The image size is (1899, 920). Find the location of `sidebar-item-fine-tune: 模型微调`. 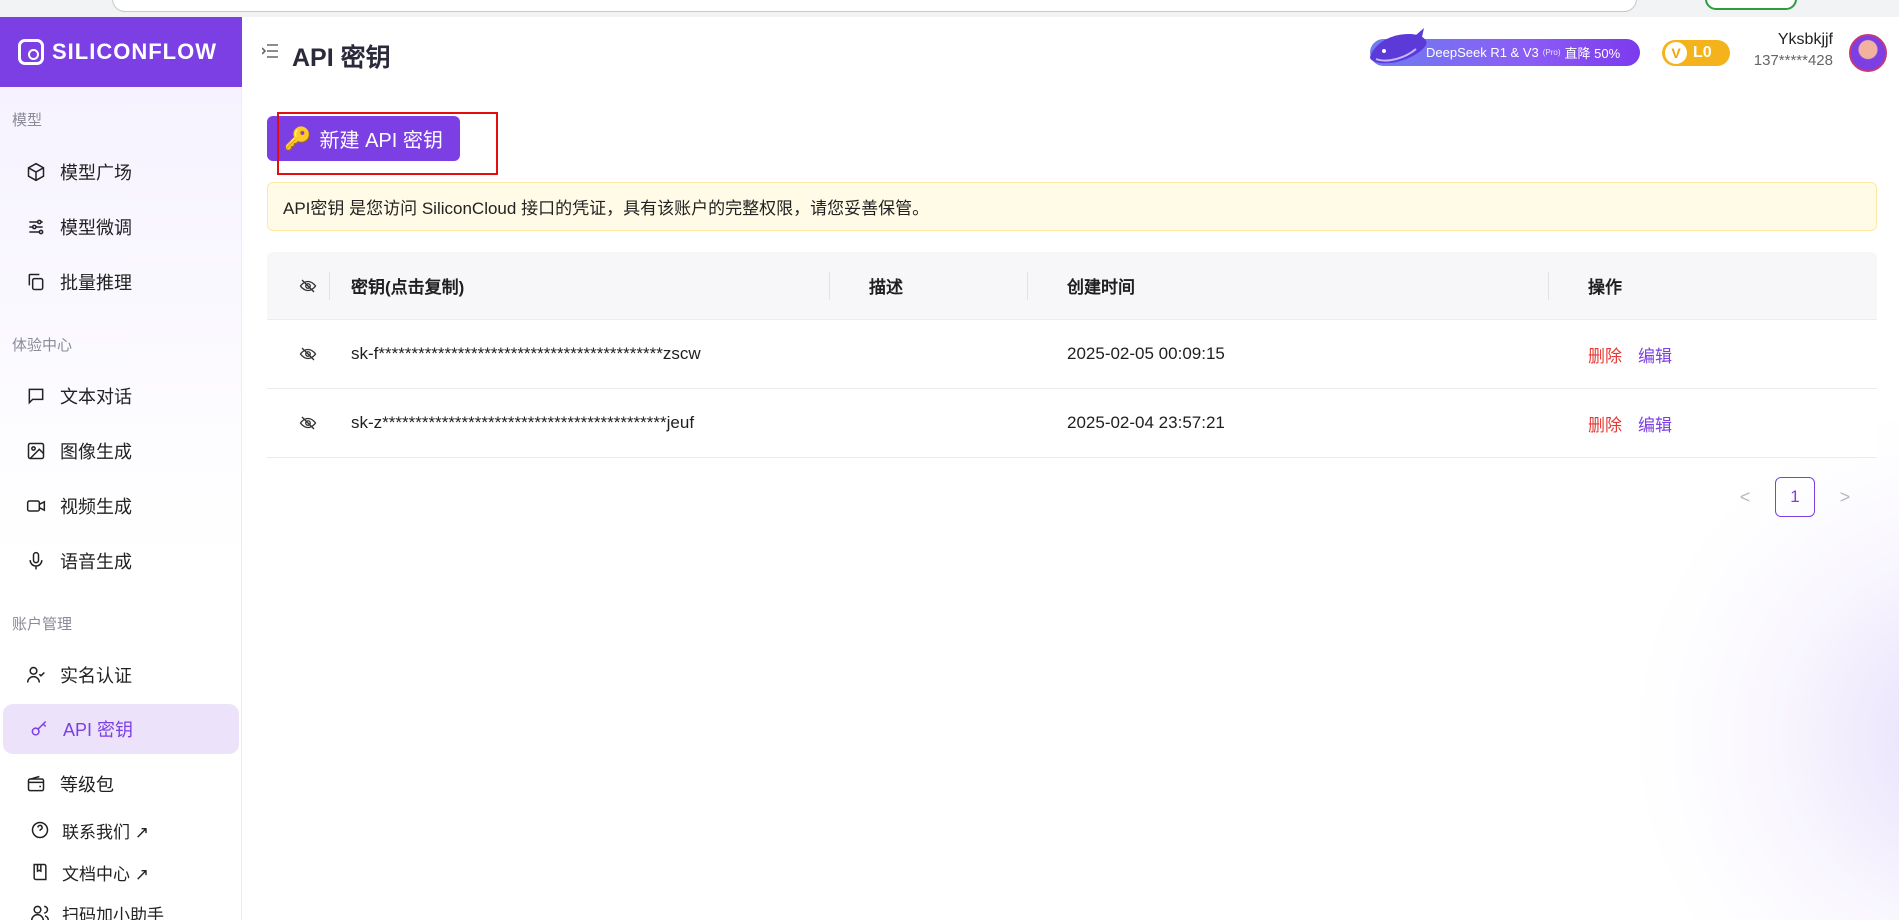

sidebar-item-fine-tune: 模型微调 is located at coordinates (118, 227).